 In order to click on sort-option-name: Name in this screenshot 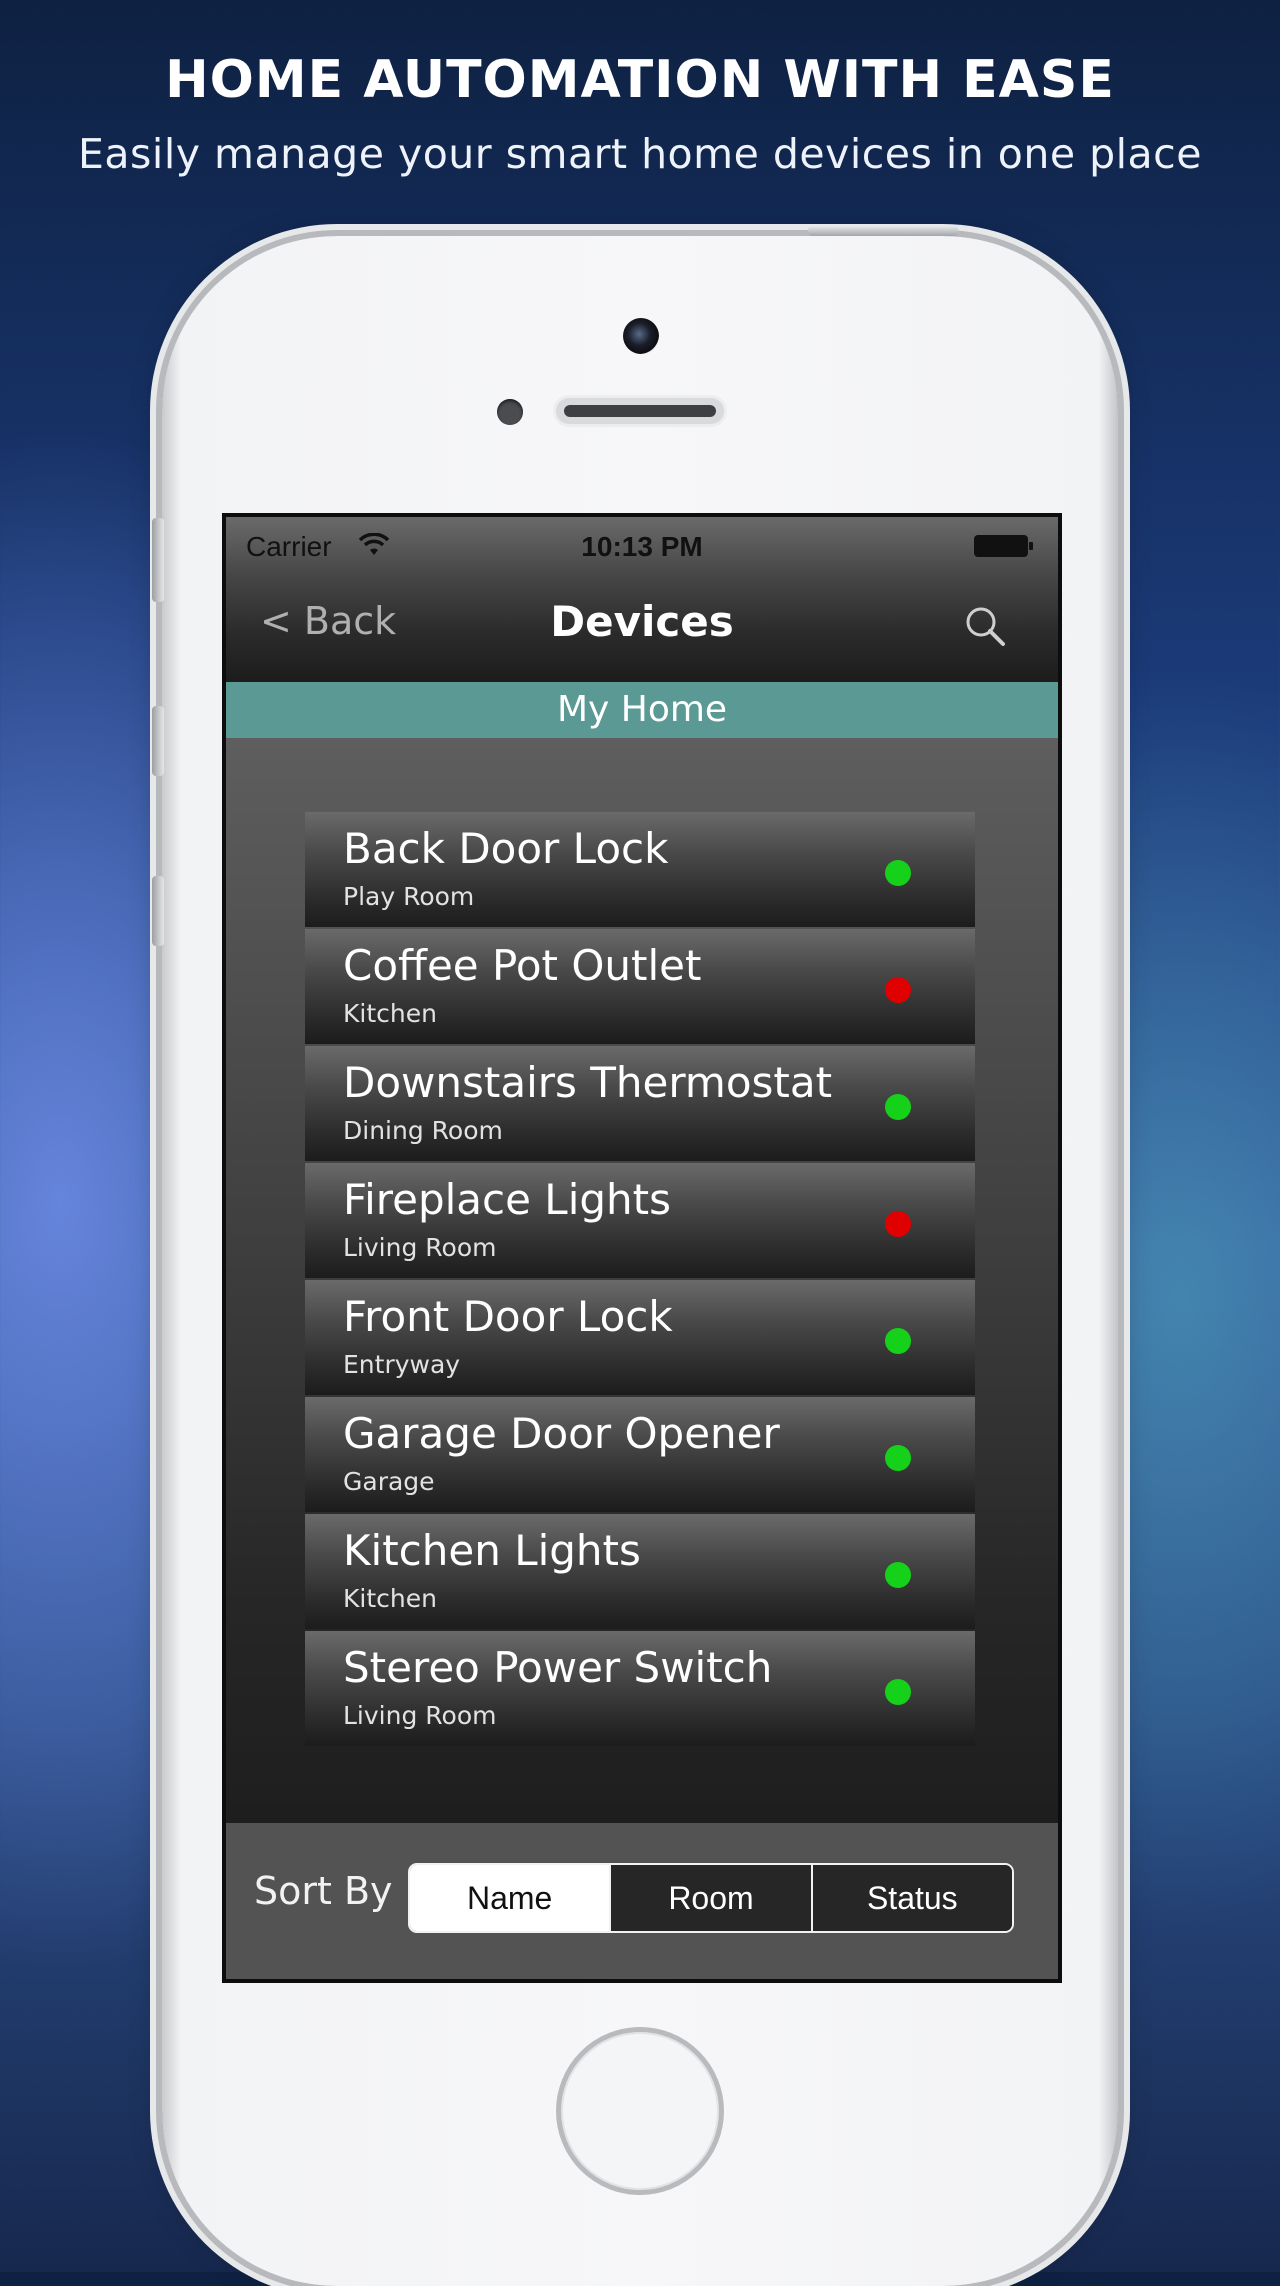, I will do `click(510, 1898)`.